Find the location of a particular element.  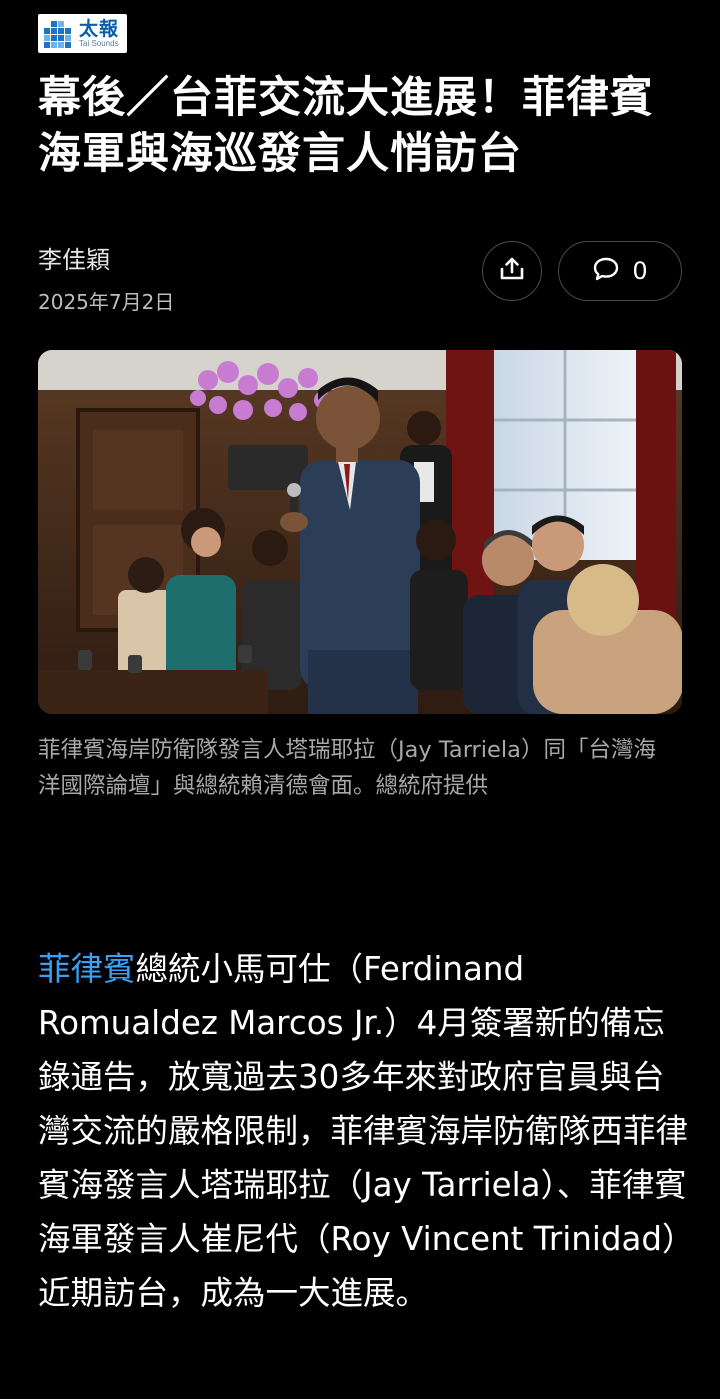

share-button is located at coordinates (512, 271).